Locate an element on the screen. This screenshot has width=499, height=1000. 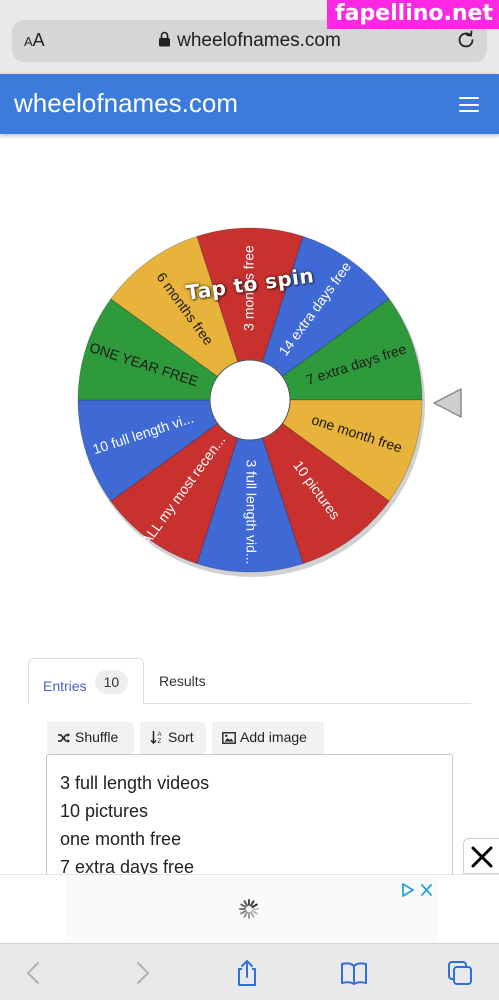
tab-entries-label: Entries is located at coordinates (65, 686).